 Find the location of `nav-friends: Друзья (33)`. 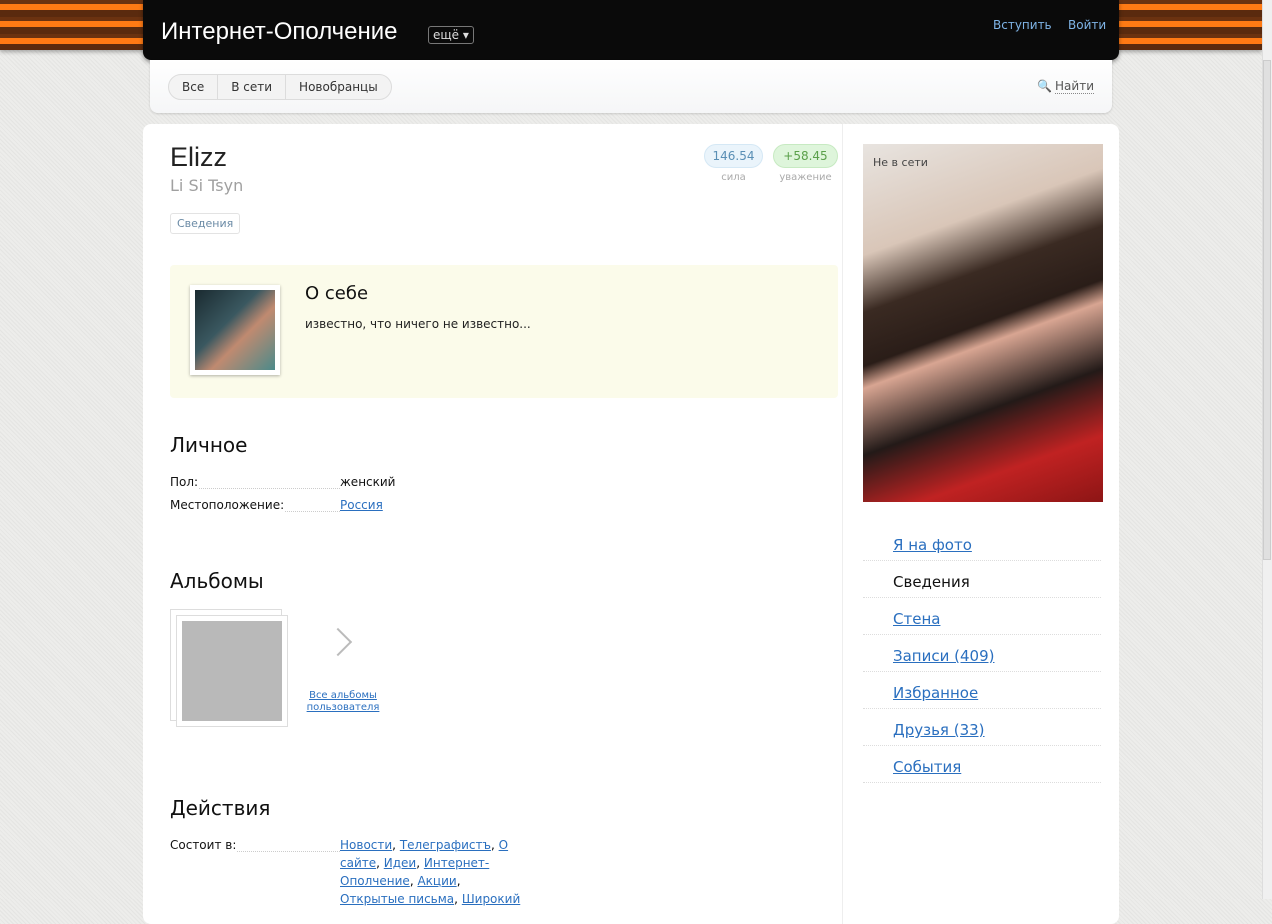

nav-friends: Друзья (33) is located at coordinates (939, 730).